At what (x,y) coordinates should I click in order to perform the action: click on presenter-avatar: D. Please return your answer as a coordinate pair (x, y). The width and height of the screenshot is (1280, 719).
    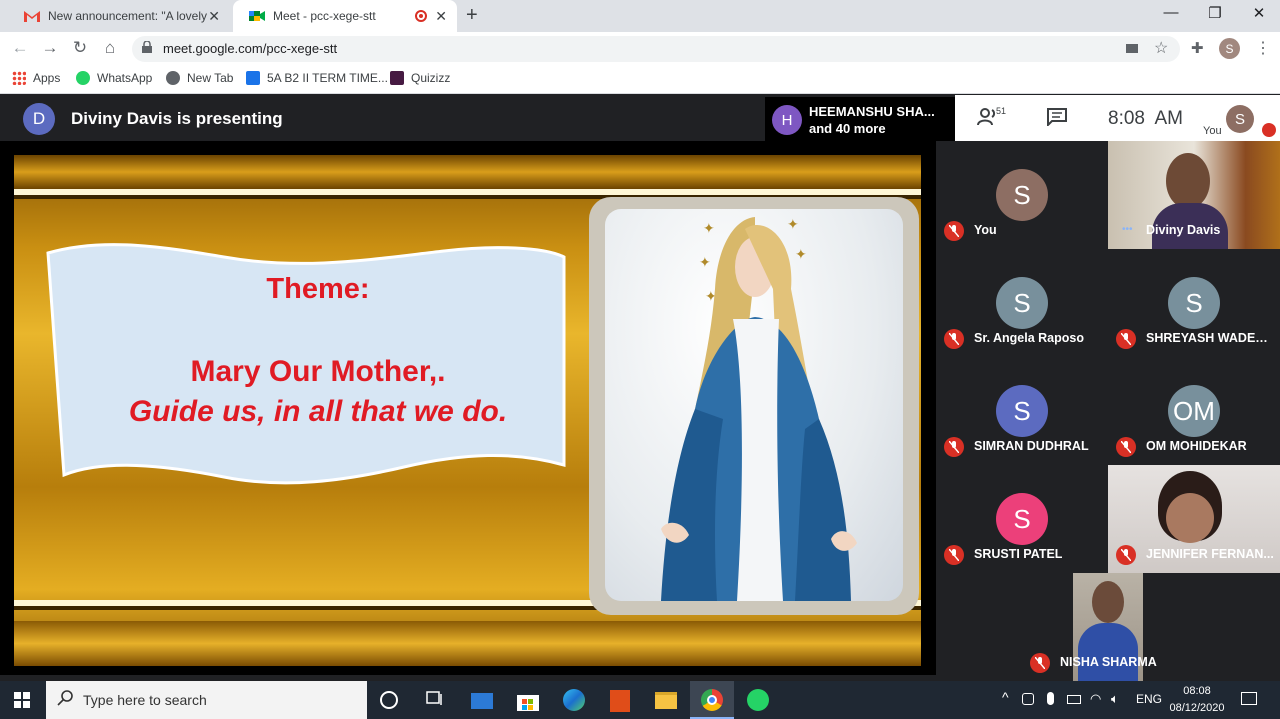
    Looking at the image, I should click on (39, 119).